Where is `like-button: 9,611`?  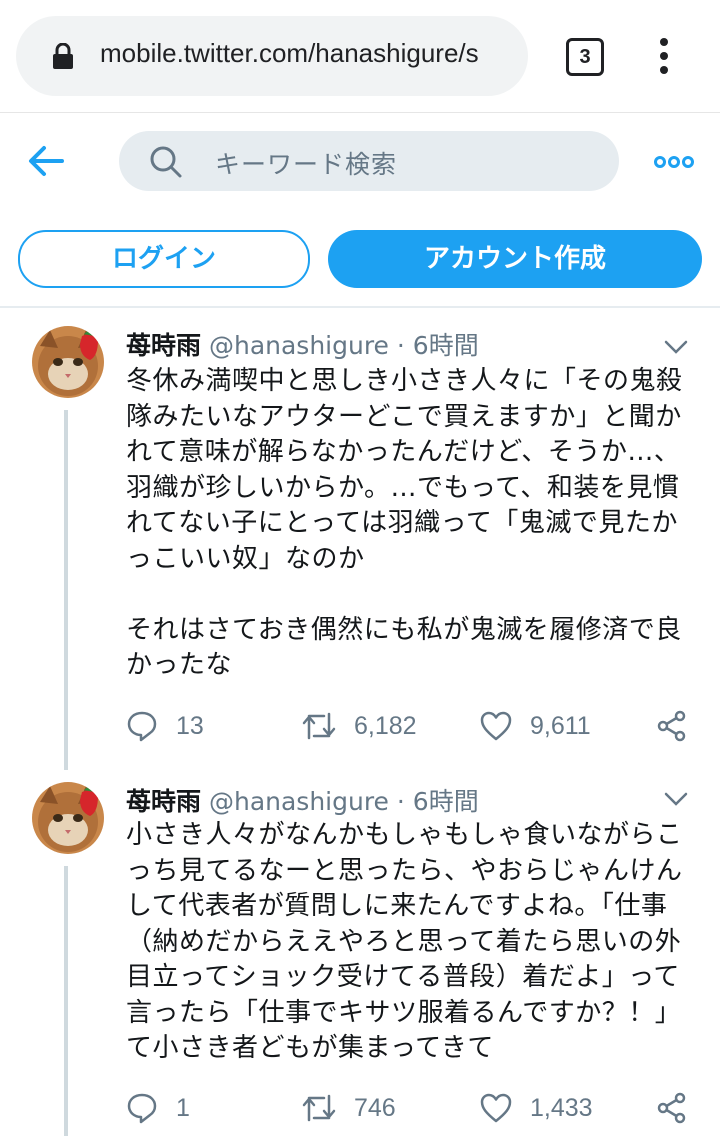
like-button: 9,611 is located at coordinates (535, 726).